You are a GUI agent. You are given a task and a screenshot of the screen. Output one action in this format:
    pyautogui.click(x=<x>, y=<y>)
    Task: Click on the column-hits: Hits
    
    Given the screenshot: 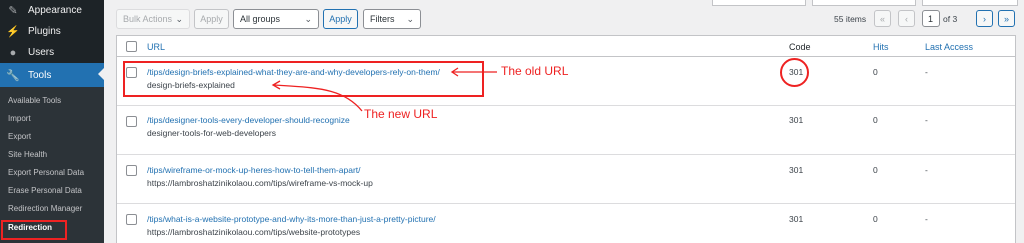 What is the action you would take?
    pyautogui.click(x=881, y=47)
    